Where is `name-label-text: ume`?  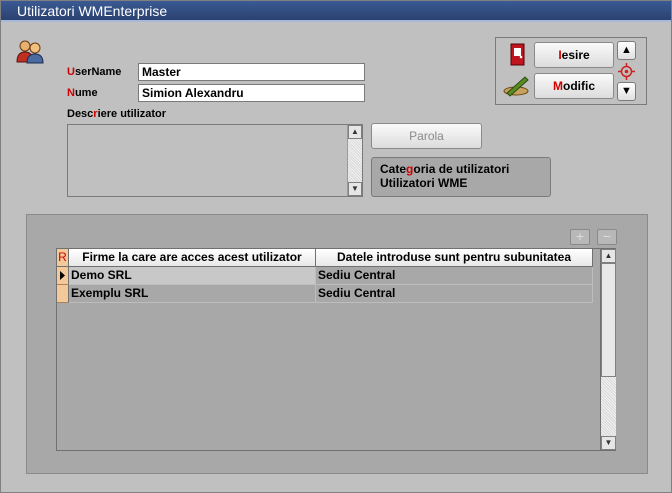
name-label-text: ume is located at coordinates (86, 93).